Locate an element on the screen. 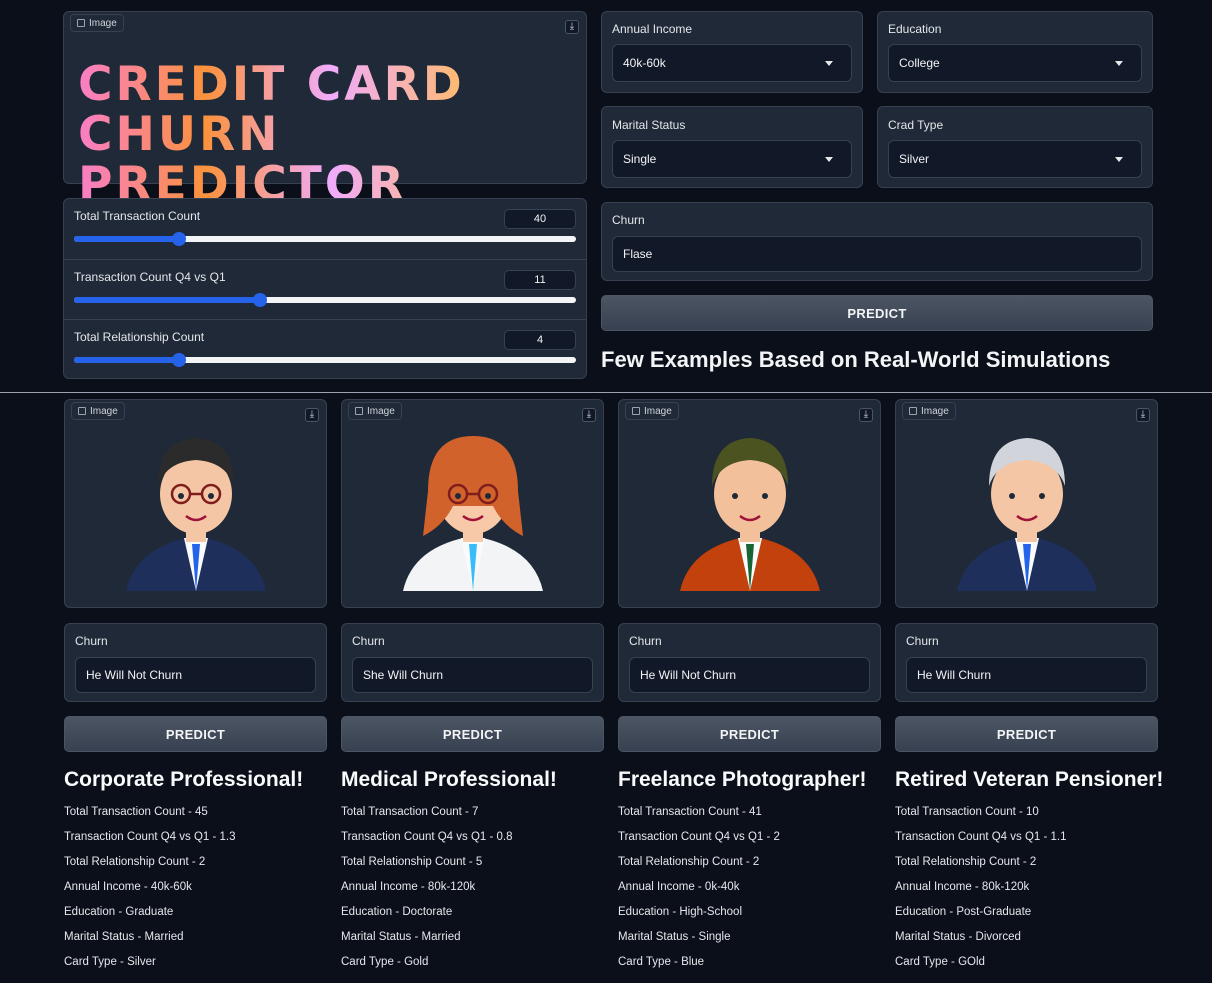  example-info-line: Transaction Count Q4 vs Q1 - 1.1 is located at coordinates (981, 837).